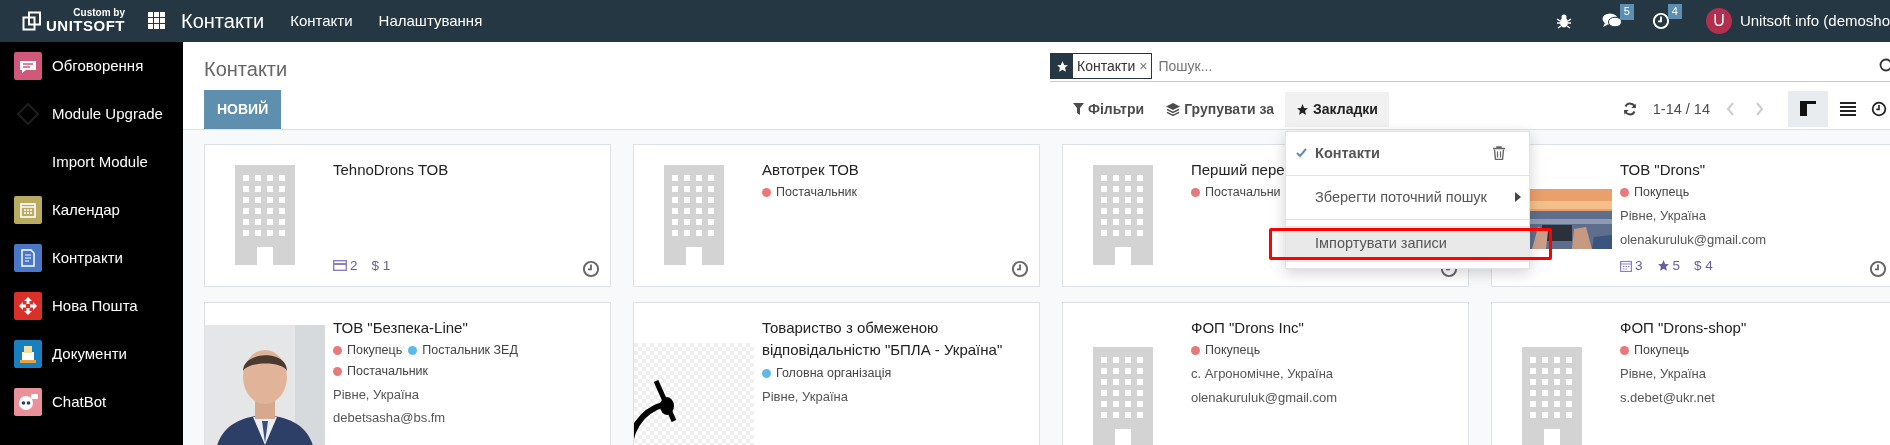 The width and height of the screenshot is (1890, 445). Describe the element at coordinates (1663, 169) in the screenshot. I see `card-title: ТОВ "Drons"` at that location.